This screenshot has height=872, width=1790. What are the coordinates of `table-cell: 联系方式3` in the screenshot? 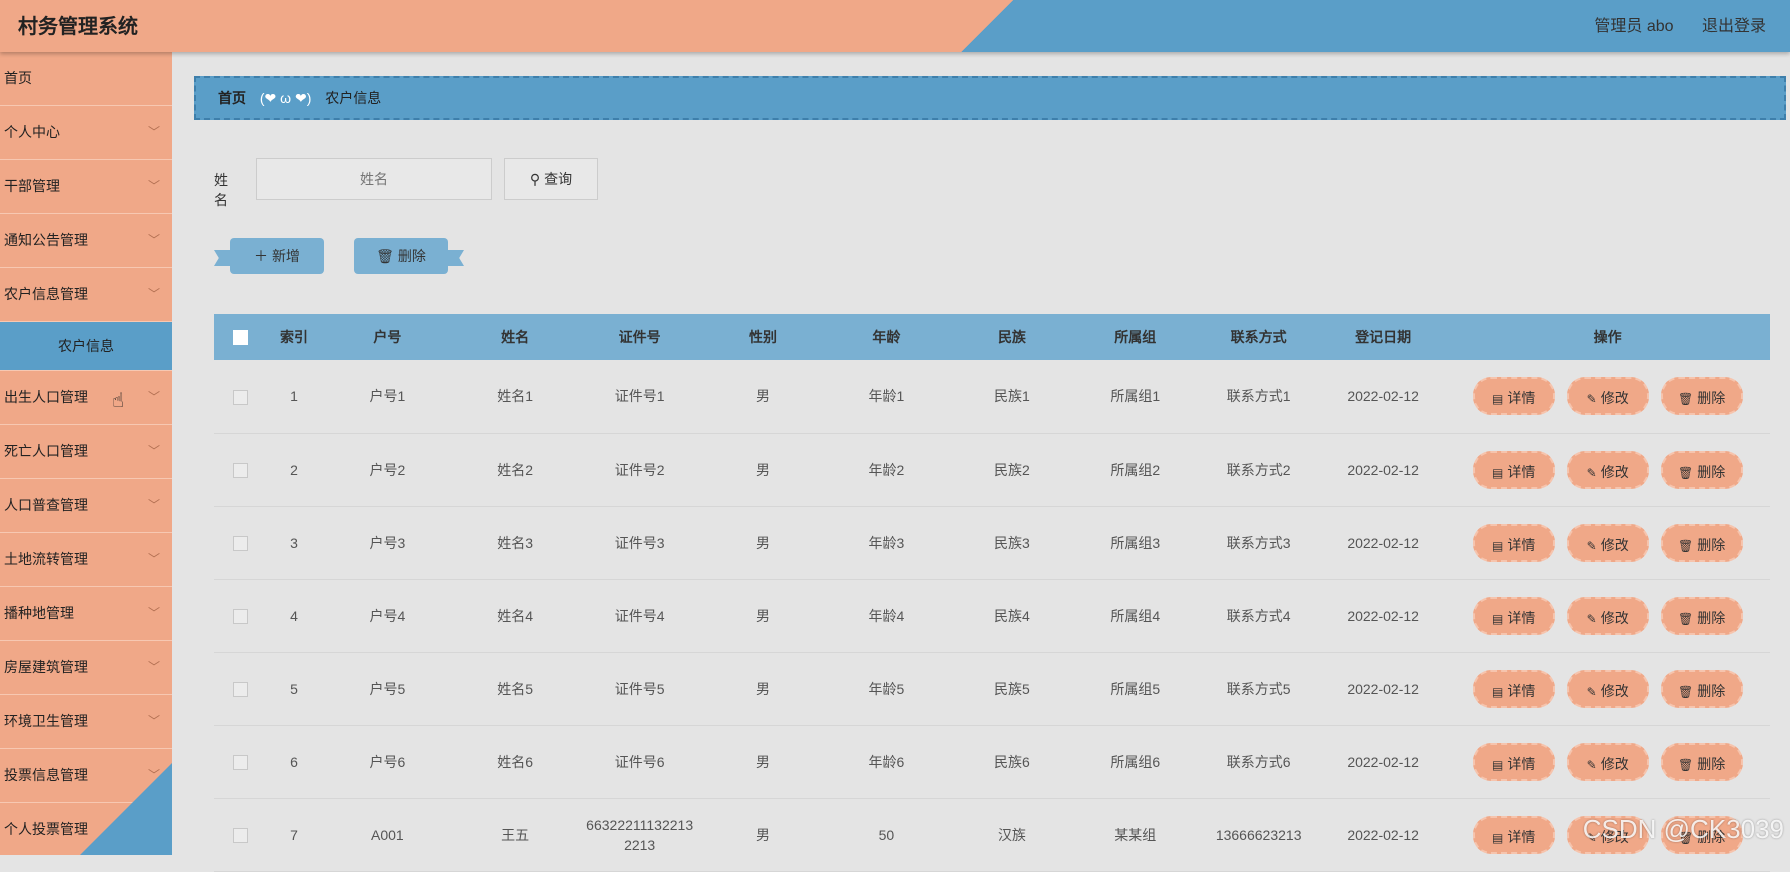 It's located at (1258, 542).